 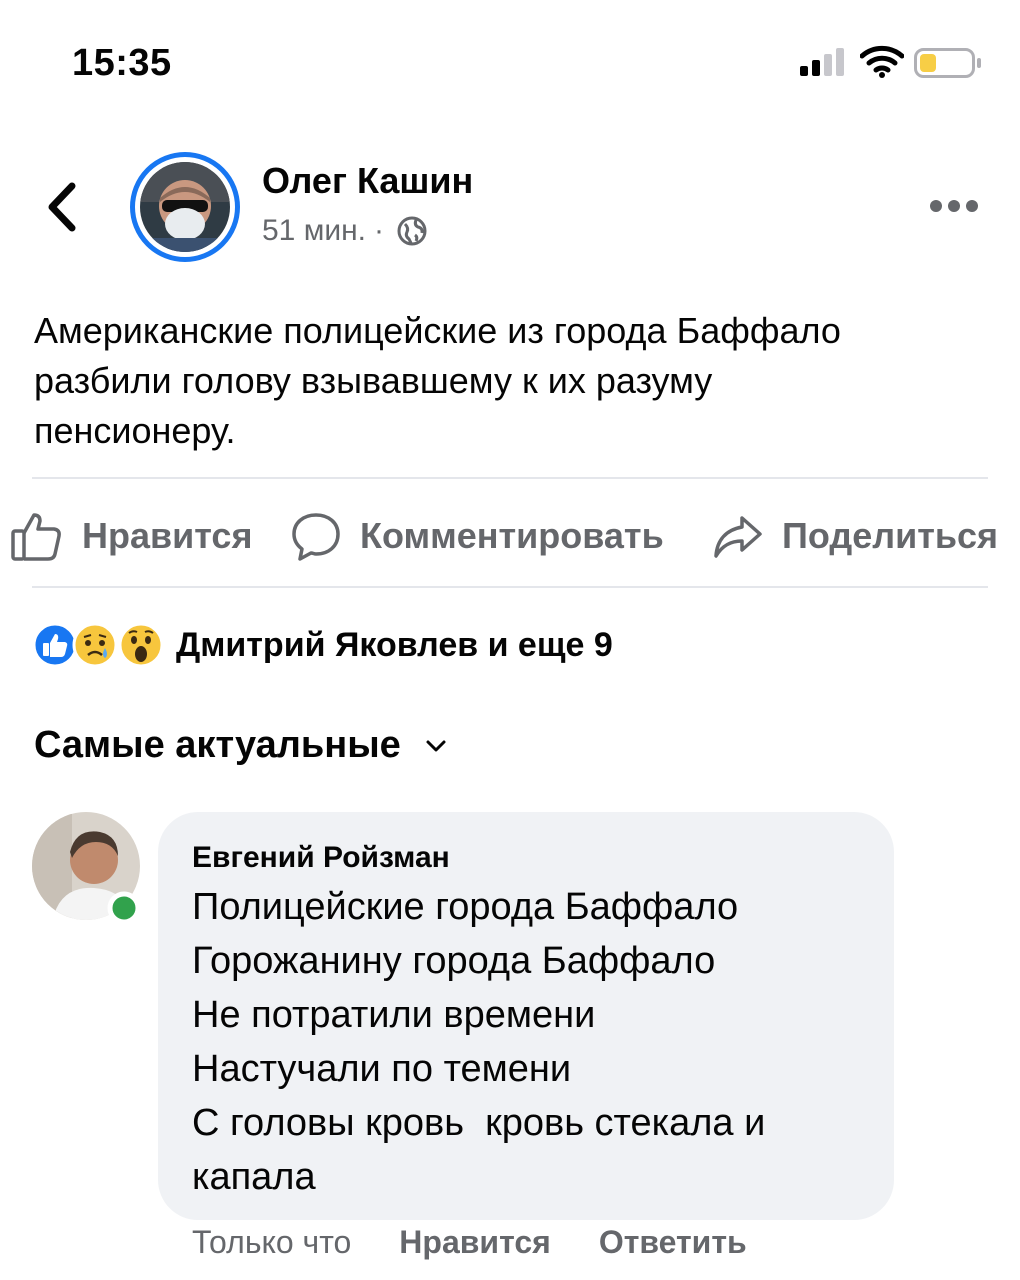 What do you see at coordinates (479, 1123) in the screenshot?
I see `comment-text-line: С головы кровь кровь стекала и` at bounding box center [479, 1123].